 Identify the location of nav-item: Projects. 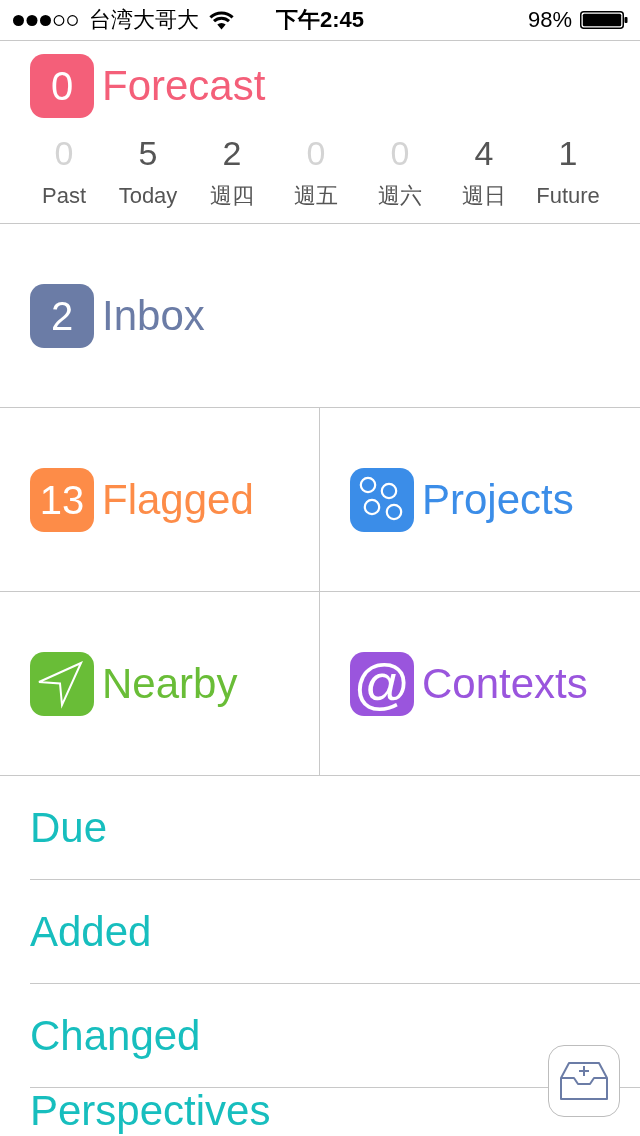
(462, 499).